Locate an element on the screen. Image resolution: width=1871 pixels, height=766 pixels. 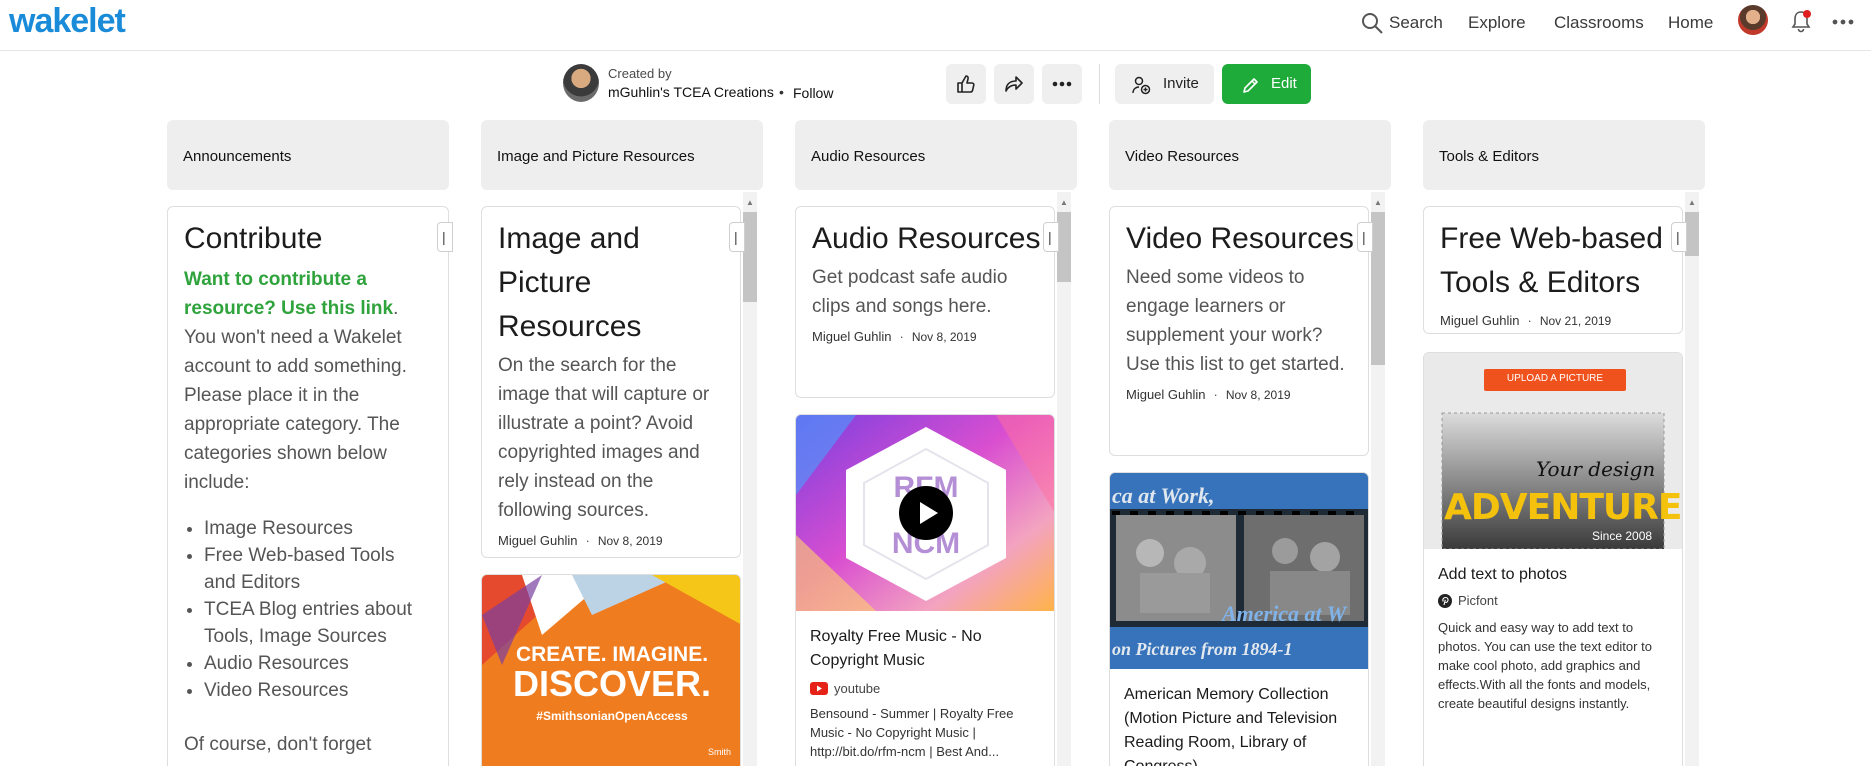
column-title: Audio Resources is located at coordinates (868, 156).